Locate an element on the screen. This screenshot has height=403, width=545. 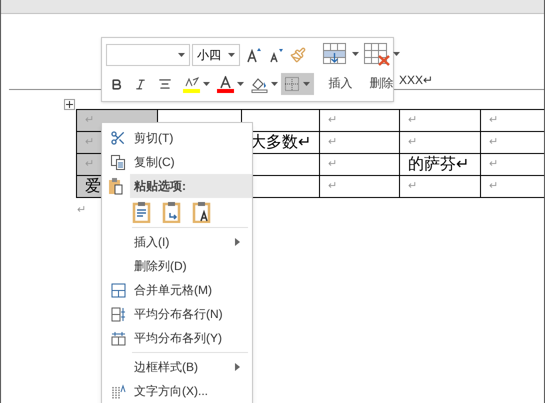
shrink-font-icon is located at coordinates (276, 55).